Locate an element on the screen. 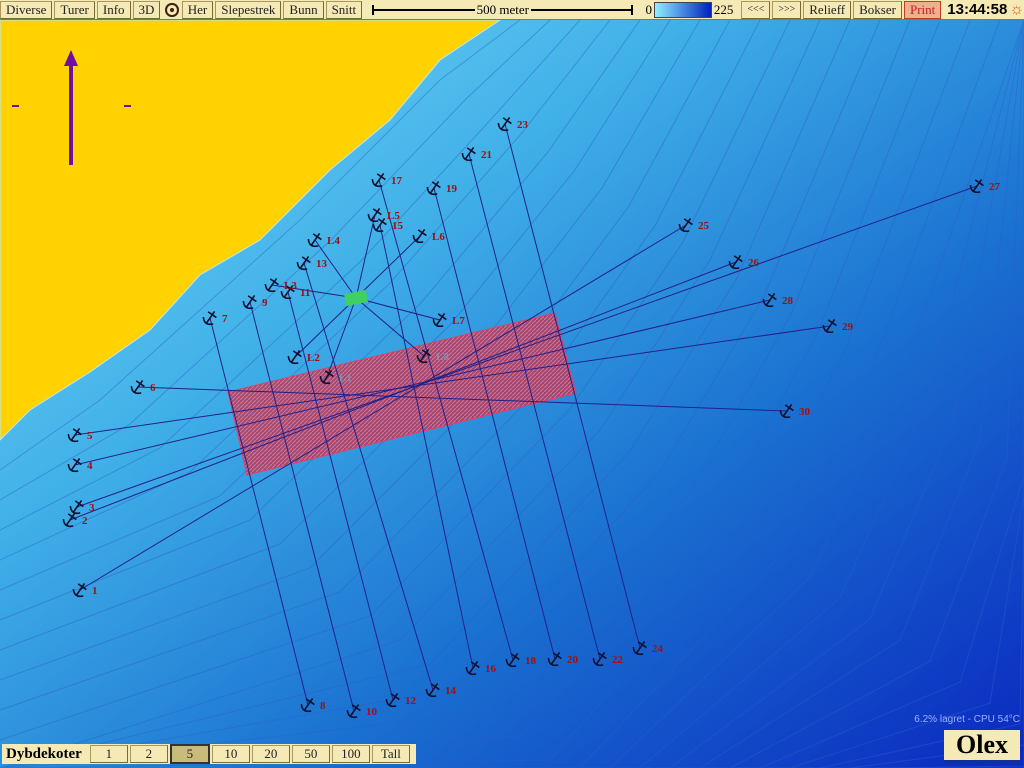 This screenshot has width=1024, height=768. anchor-label: 12 is located at coordinates (411, 701).